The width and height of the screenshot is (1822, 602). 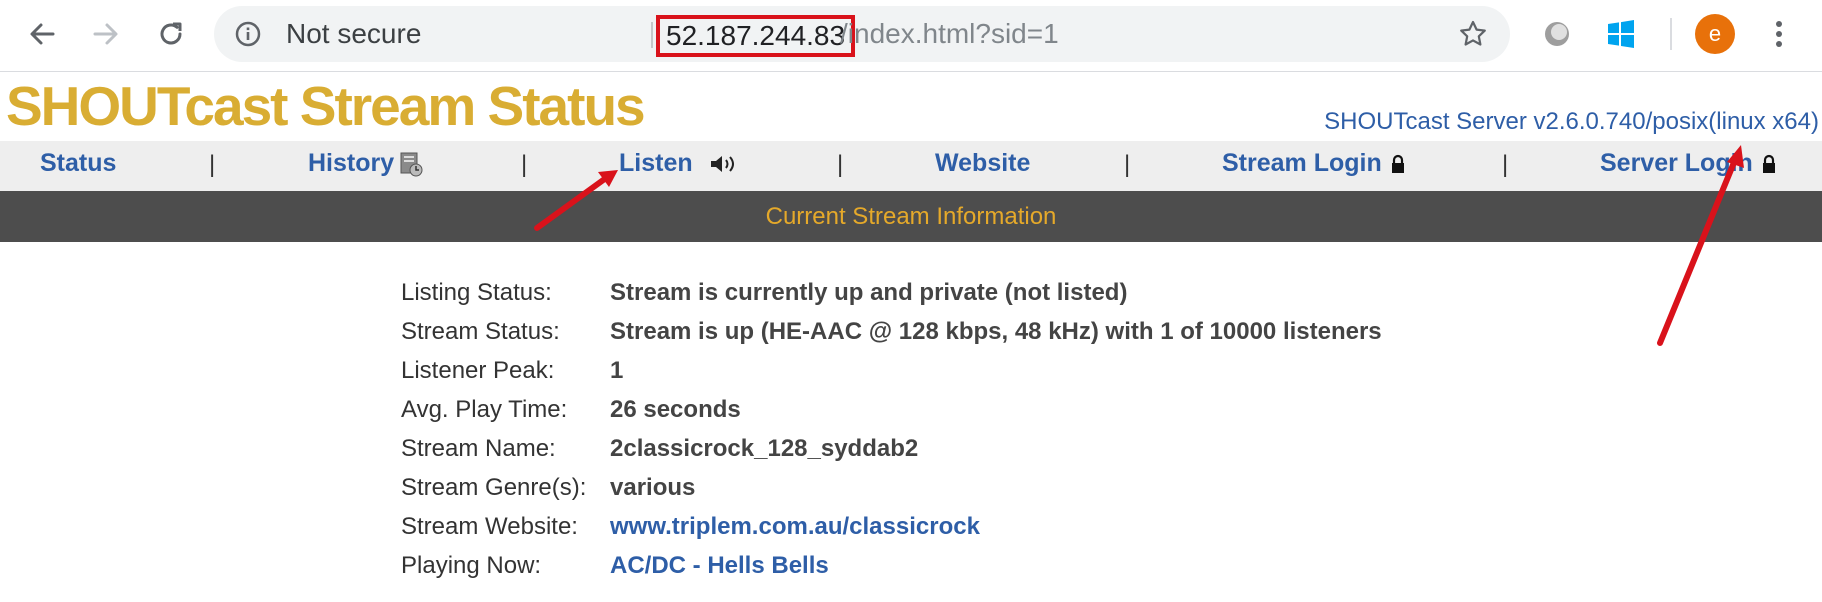 I want to click on info-value: 26 seconds, so click(x=675, y=409).